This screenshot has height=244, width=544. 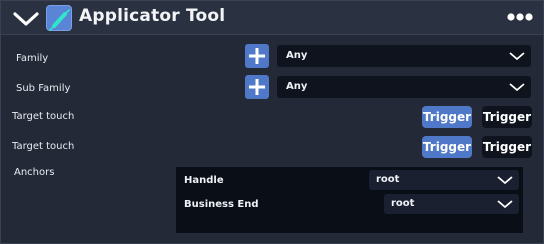 I want to click on more-dots-icon, so click(x=520, y=17).